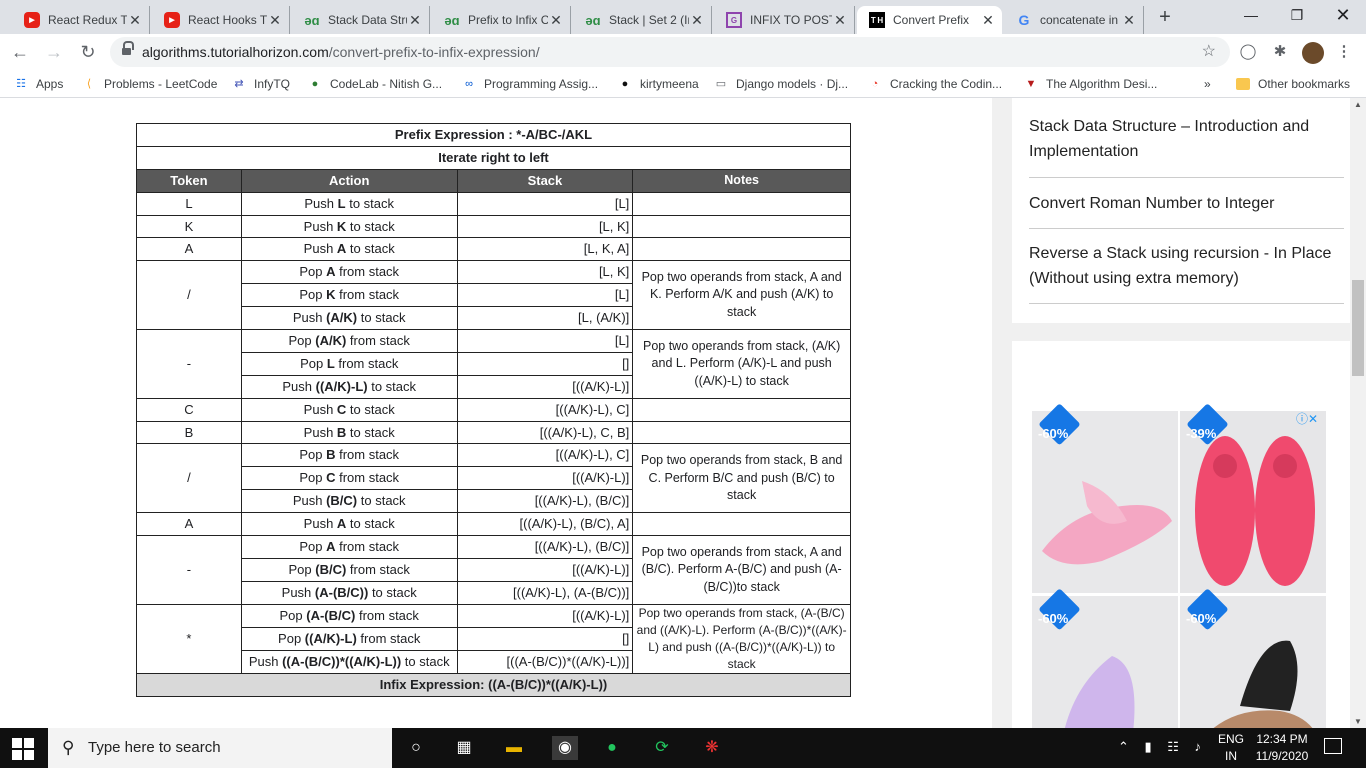 The image size is (1366, 768). I want to click on reload-button: ↻, so click(88, 52).